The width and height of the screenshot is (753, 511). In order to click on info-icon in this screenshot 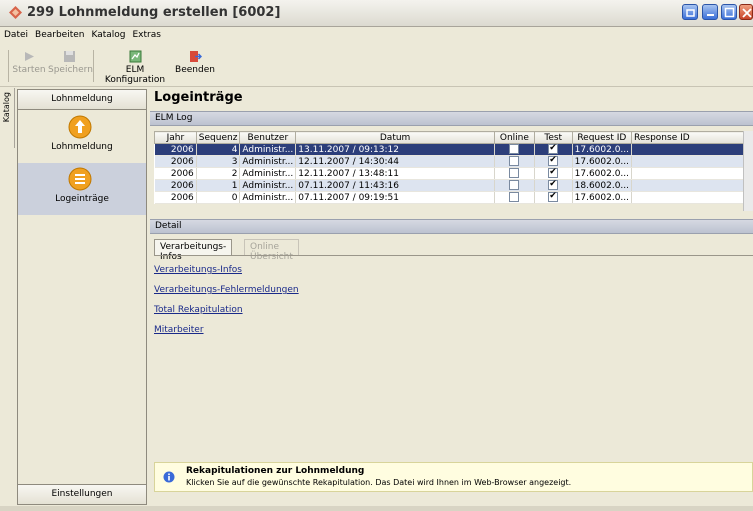, I will do `click(169, 477)`.